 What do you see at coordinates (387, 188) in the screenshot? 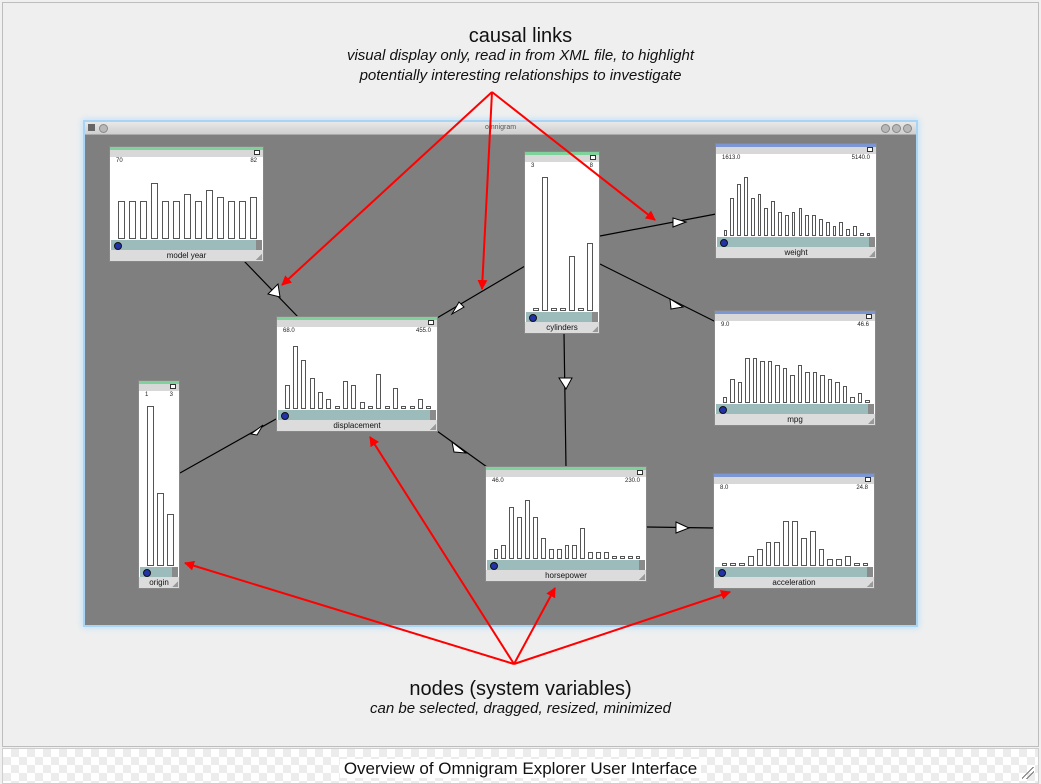
I see `arrow-to-modelyear-link` at bounding box center [387, 188].